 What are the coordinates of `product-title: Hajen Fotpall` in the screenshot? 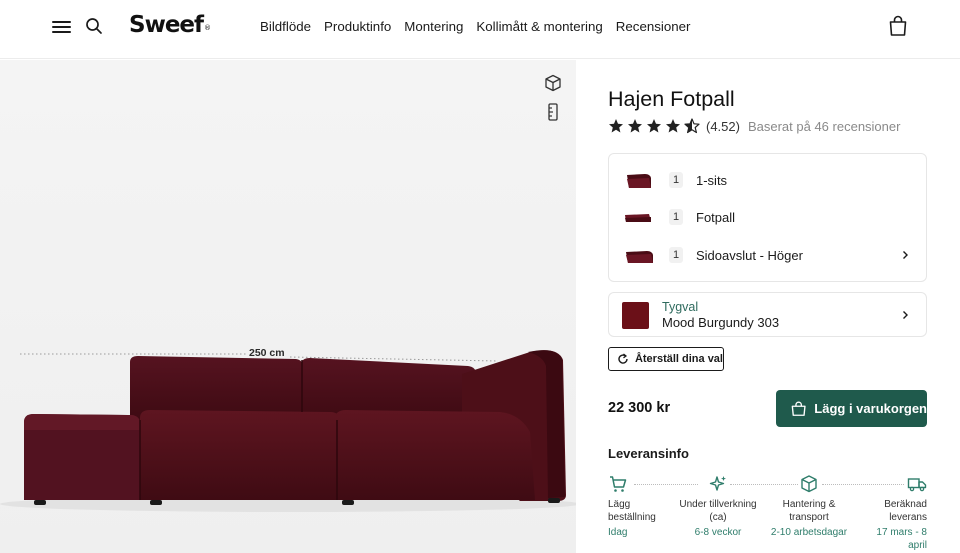 It's located at (671, 99).